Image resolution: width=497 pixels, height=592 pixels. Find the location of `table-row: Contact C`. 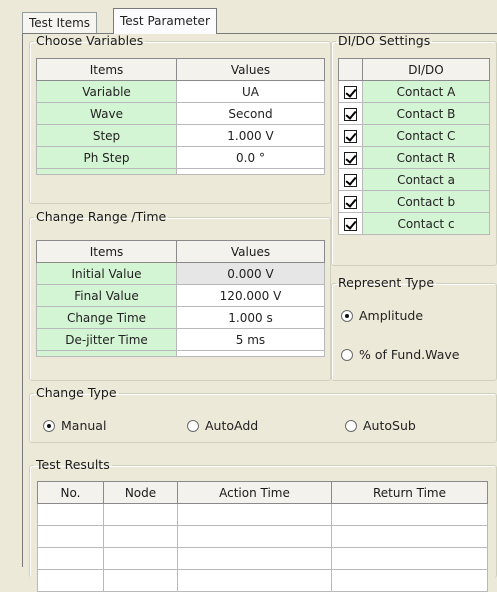

table-row: Contact C is located at coordinates (414, 135).